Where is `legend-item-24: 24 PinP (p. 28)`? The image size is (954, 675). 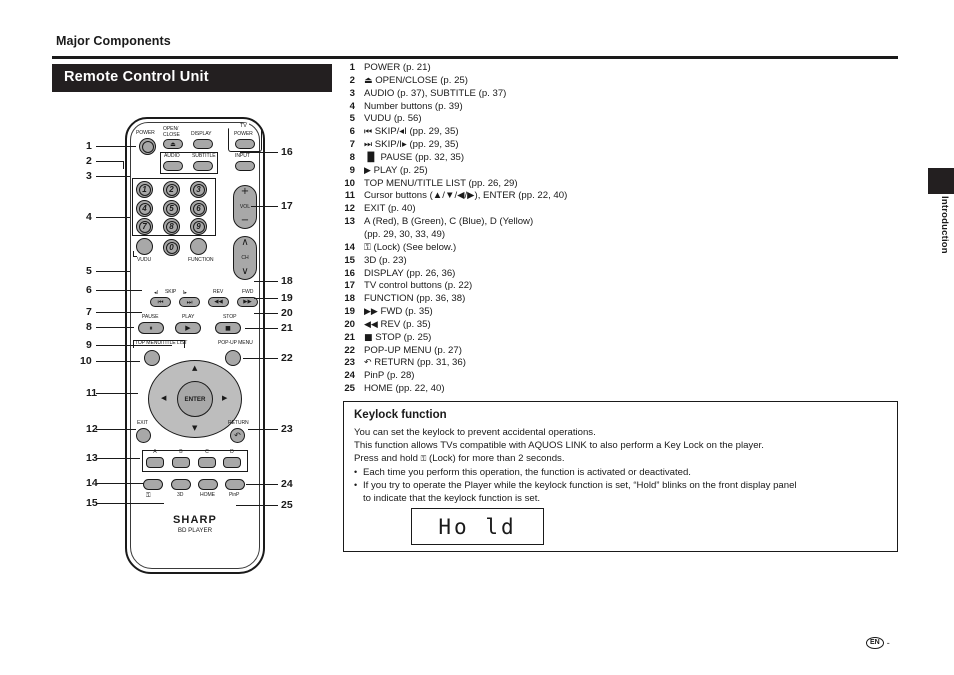
legend-item-24: 24 PinP (p. 28) is located at coordinates (490, 376).